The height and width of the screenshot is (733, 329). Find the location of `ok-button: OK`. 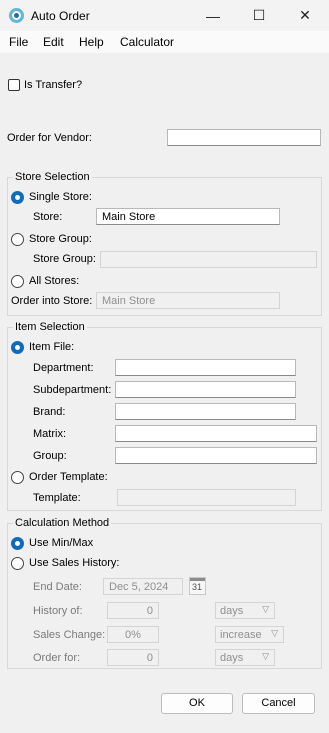

ok-button: OK is located at coordinates (197, 703).